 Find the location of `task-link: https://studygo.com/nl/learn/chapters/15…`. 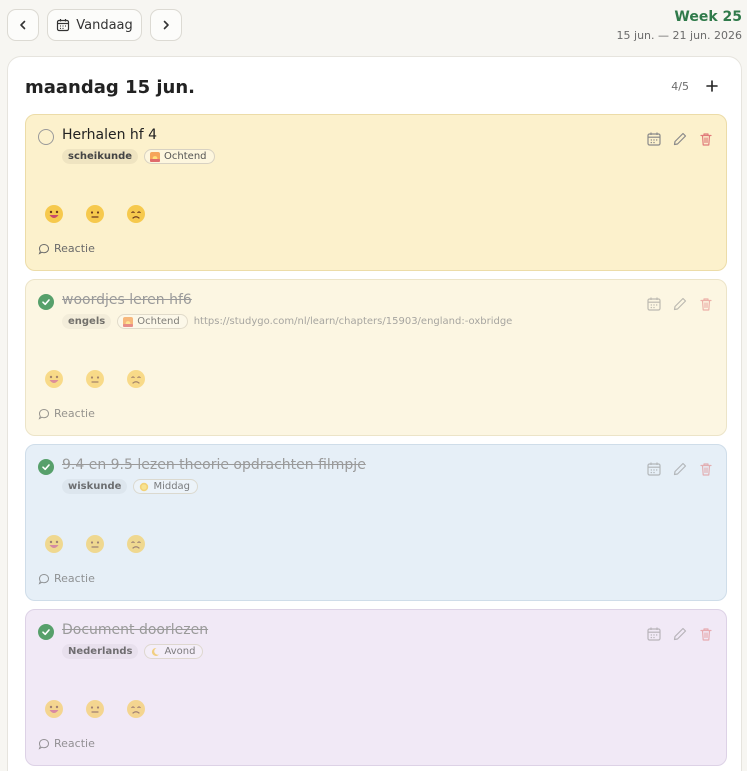

task-link: https://studygo.com/nl/learn/chapters/15… is located at coordinates (353, 321).